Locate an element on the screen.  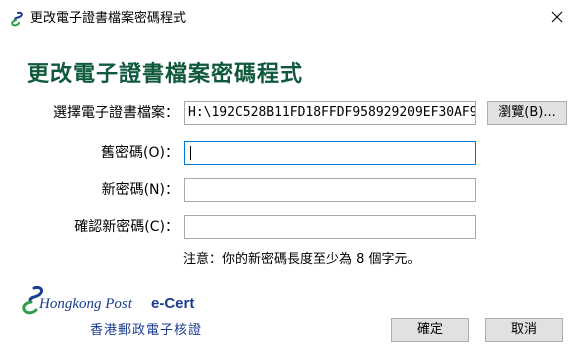
close-icon is located at coordinates (557, 17).